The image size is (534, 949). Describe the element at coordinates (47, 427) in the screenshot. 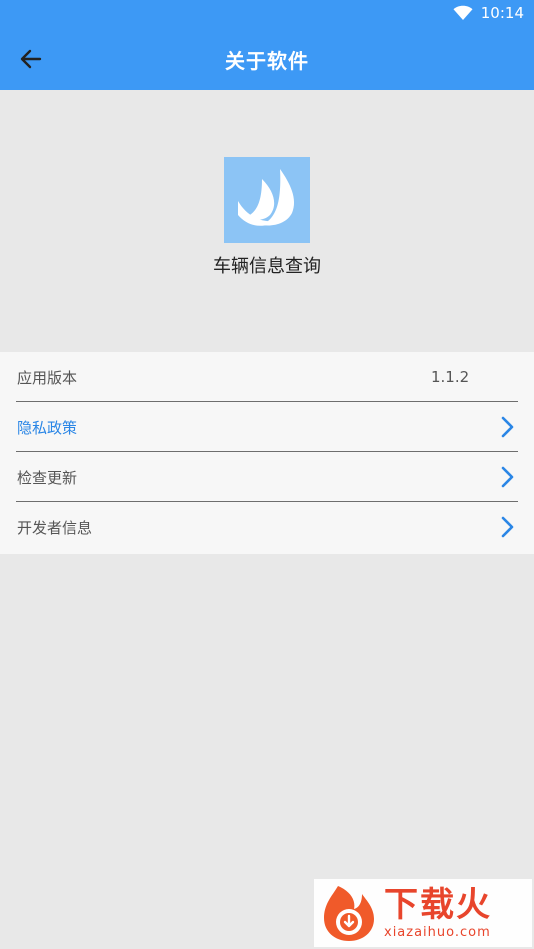

I see `privacy-policy-label: 隐私政策` at that location.